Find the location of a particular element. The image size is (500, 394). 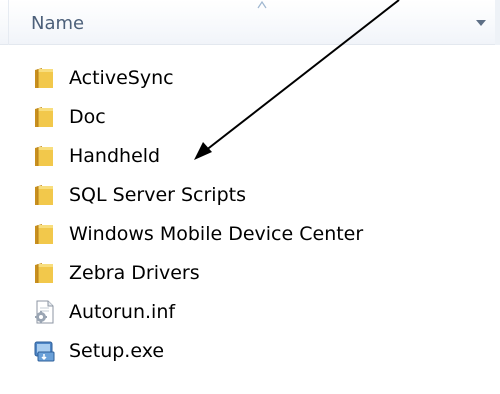

list-item-doc: Doc is located at coordinates (240, 117).